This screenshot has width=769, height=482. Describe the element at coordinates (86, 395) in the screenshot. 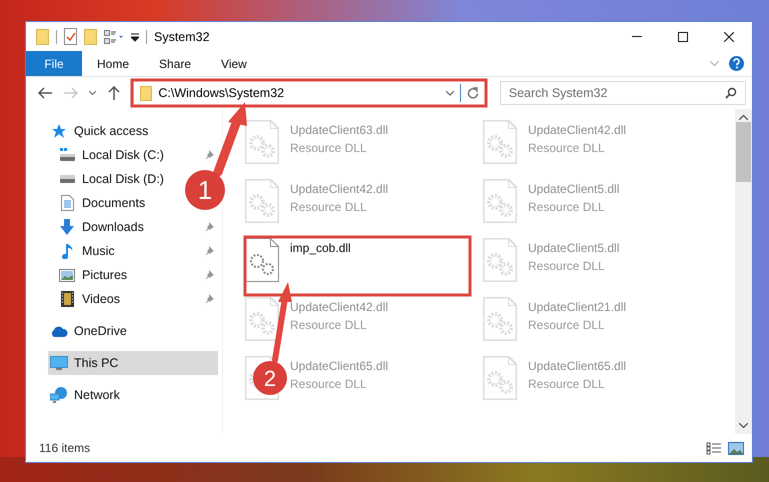

I see `nav-item: Network` at that location.